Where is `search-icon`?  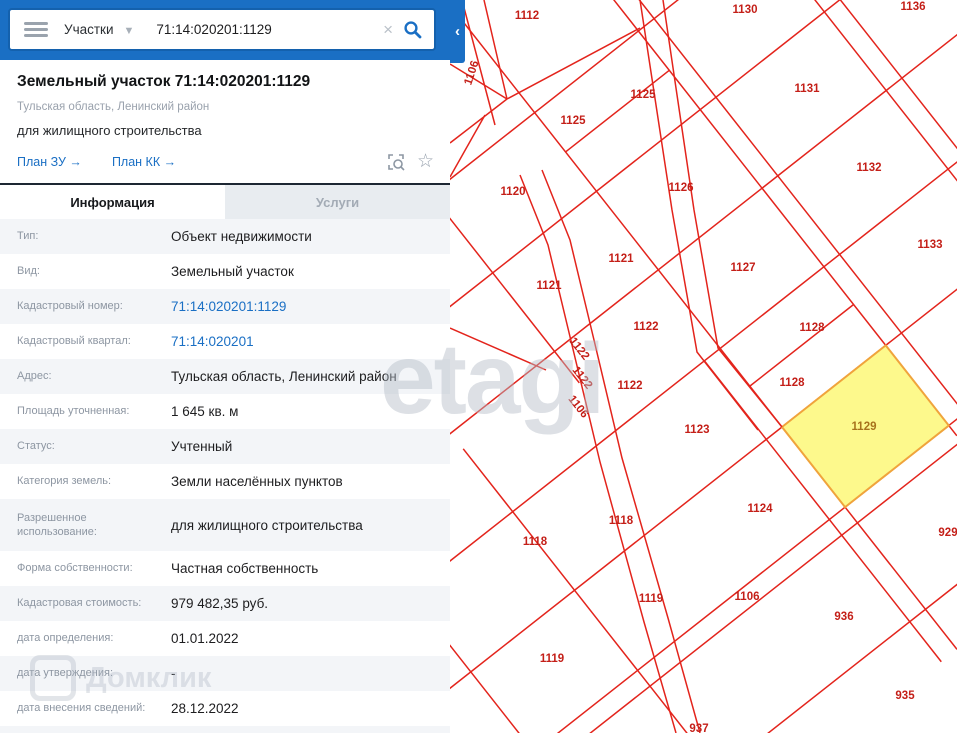 search-icon is located at coordinates (412, 29).